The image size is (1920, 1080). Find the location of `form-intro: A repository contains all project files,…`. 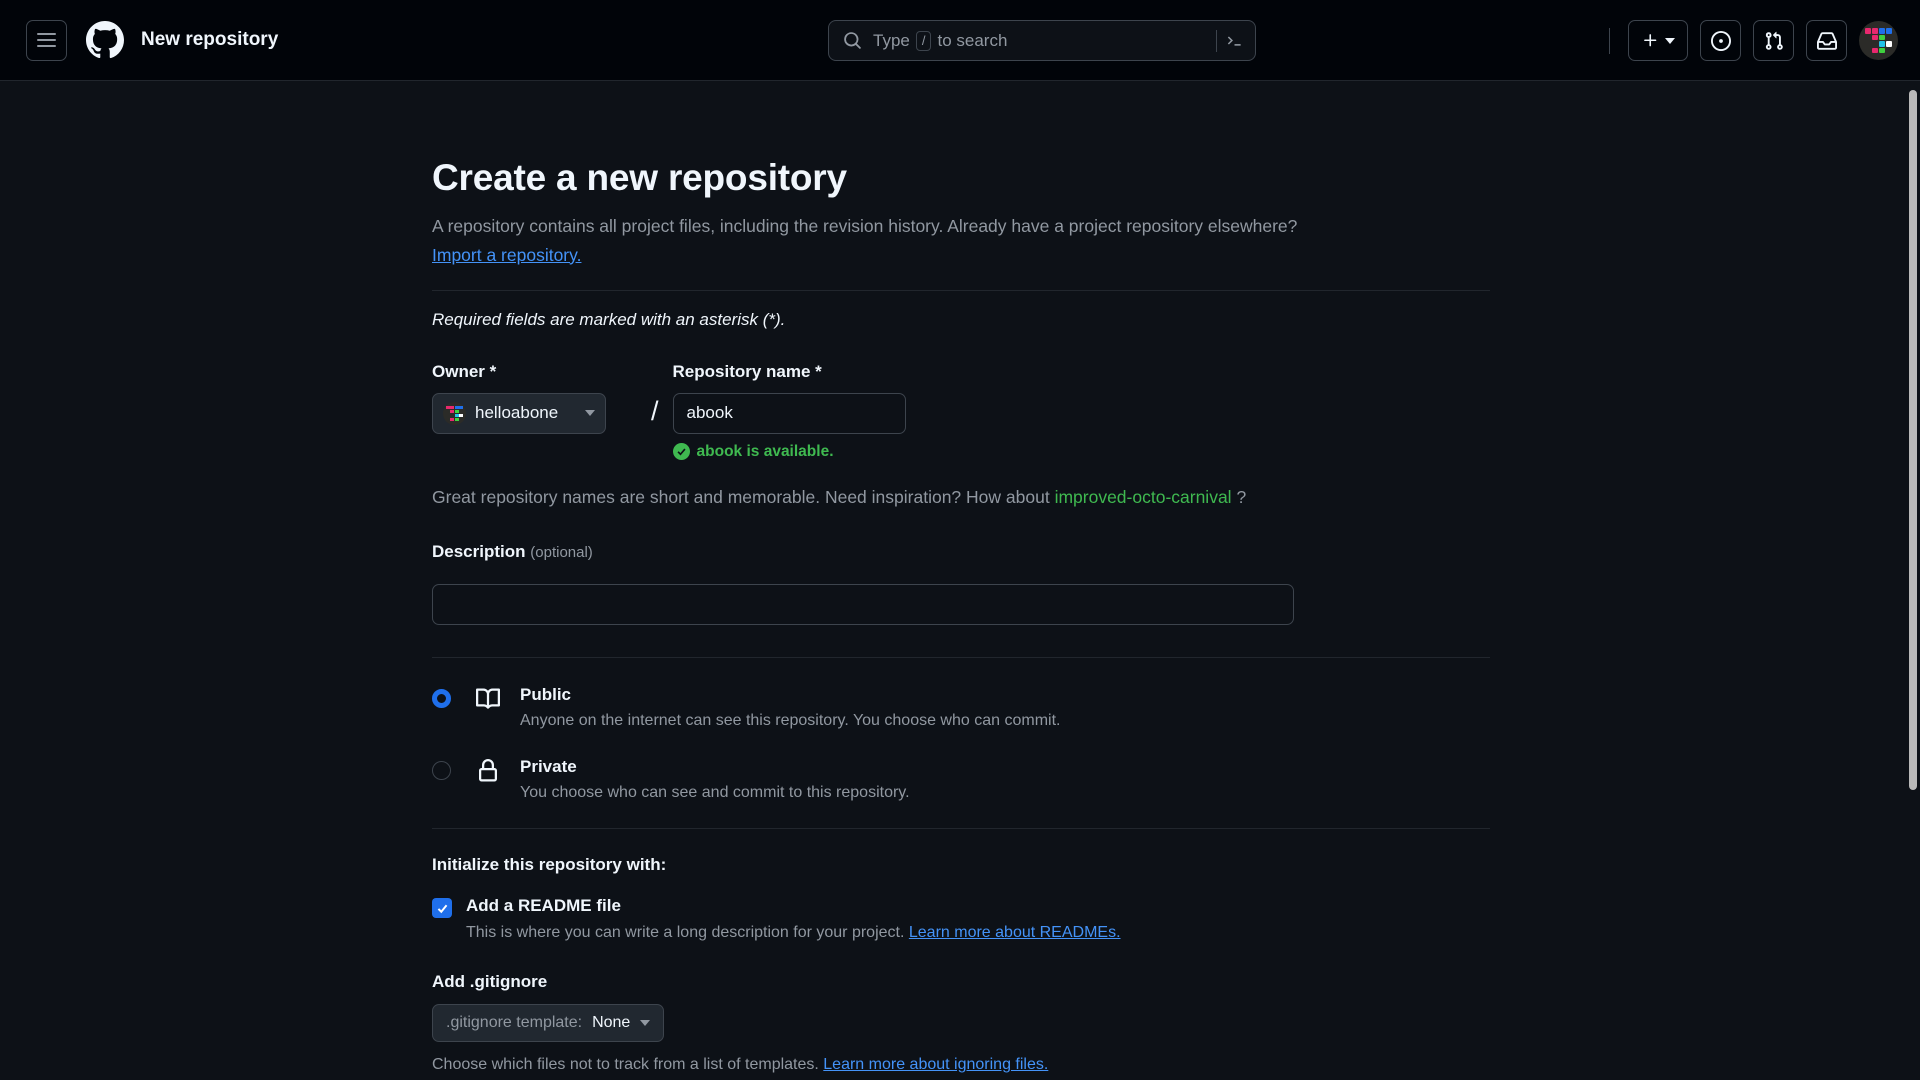

form-intro: A repository contains all project files,… is located at coordinates (961, 240).